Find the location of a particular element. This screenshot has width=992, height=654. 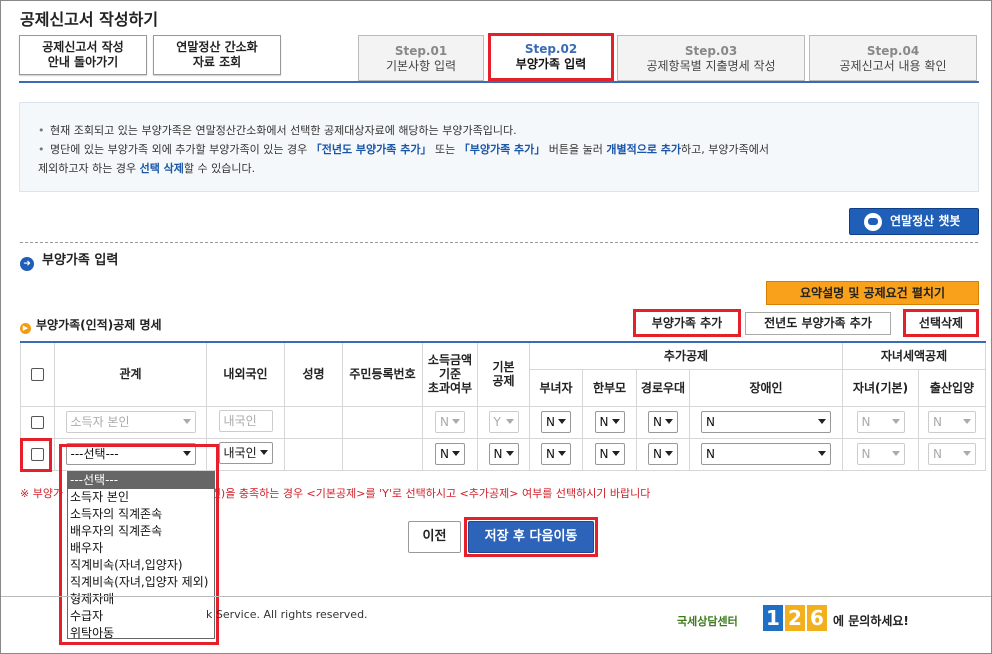

chatbot-button: 연말정산 챗봇 is located at coordinates (914, 221).